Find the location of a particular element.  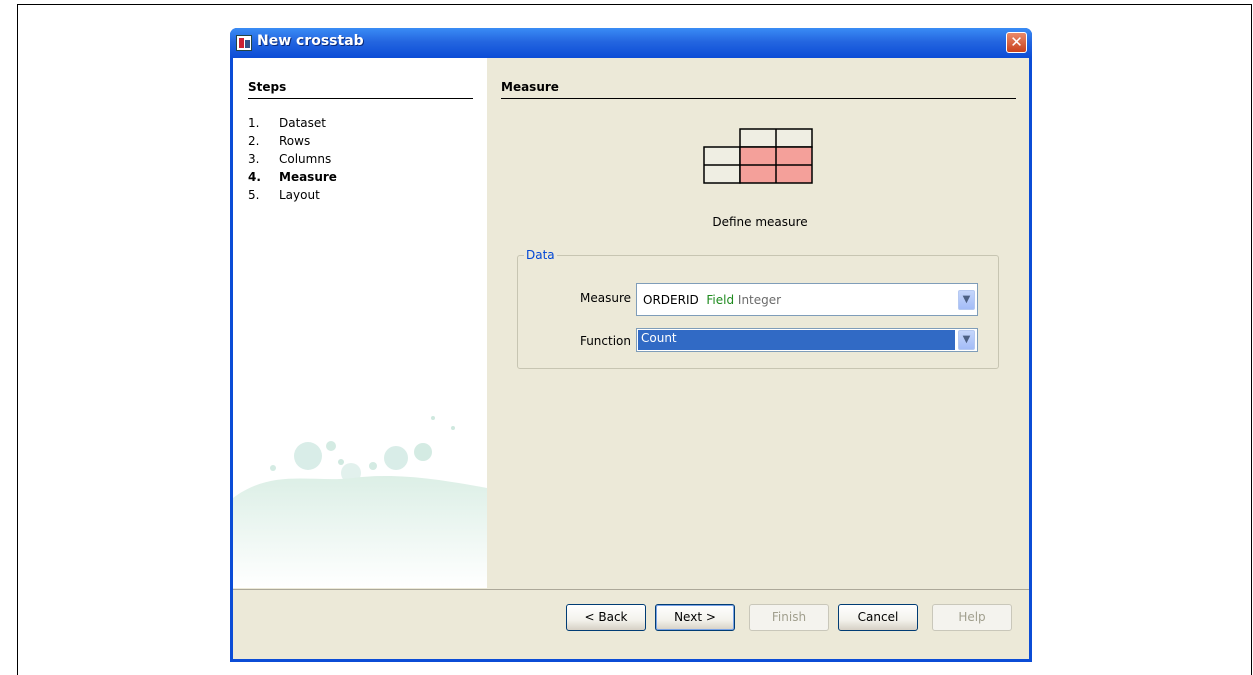

button-bar: < Back Next > Finish Cancel Help is located at coordinates (631, 624).